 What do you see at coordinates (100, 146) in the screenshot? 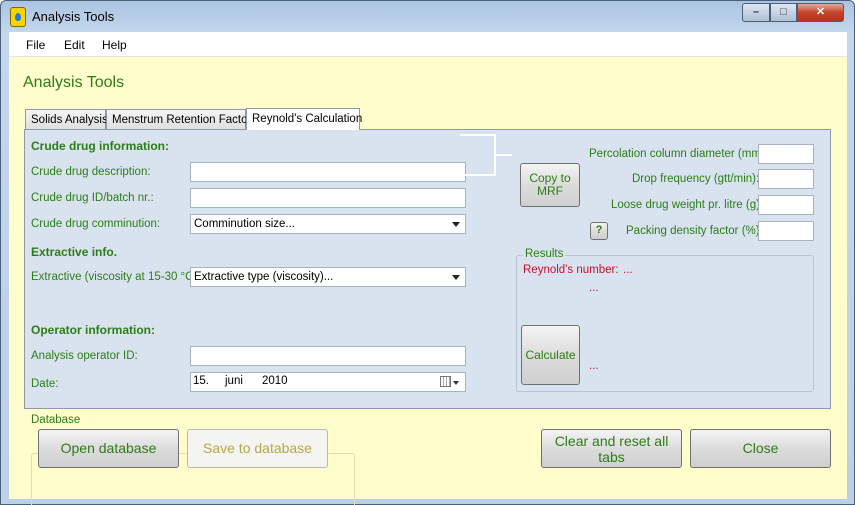
I see `crude-drug-heading: Crude drug information:` at bounding box center [100, 146].